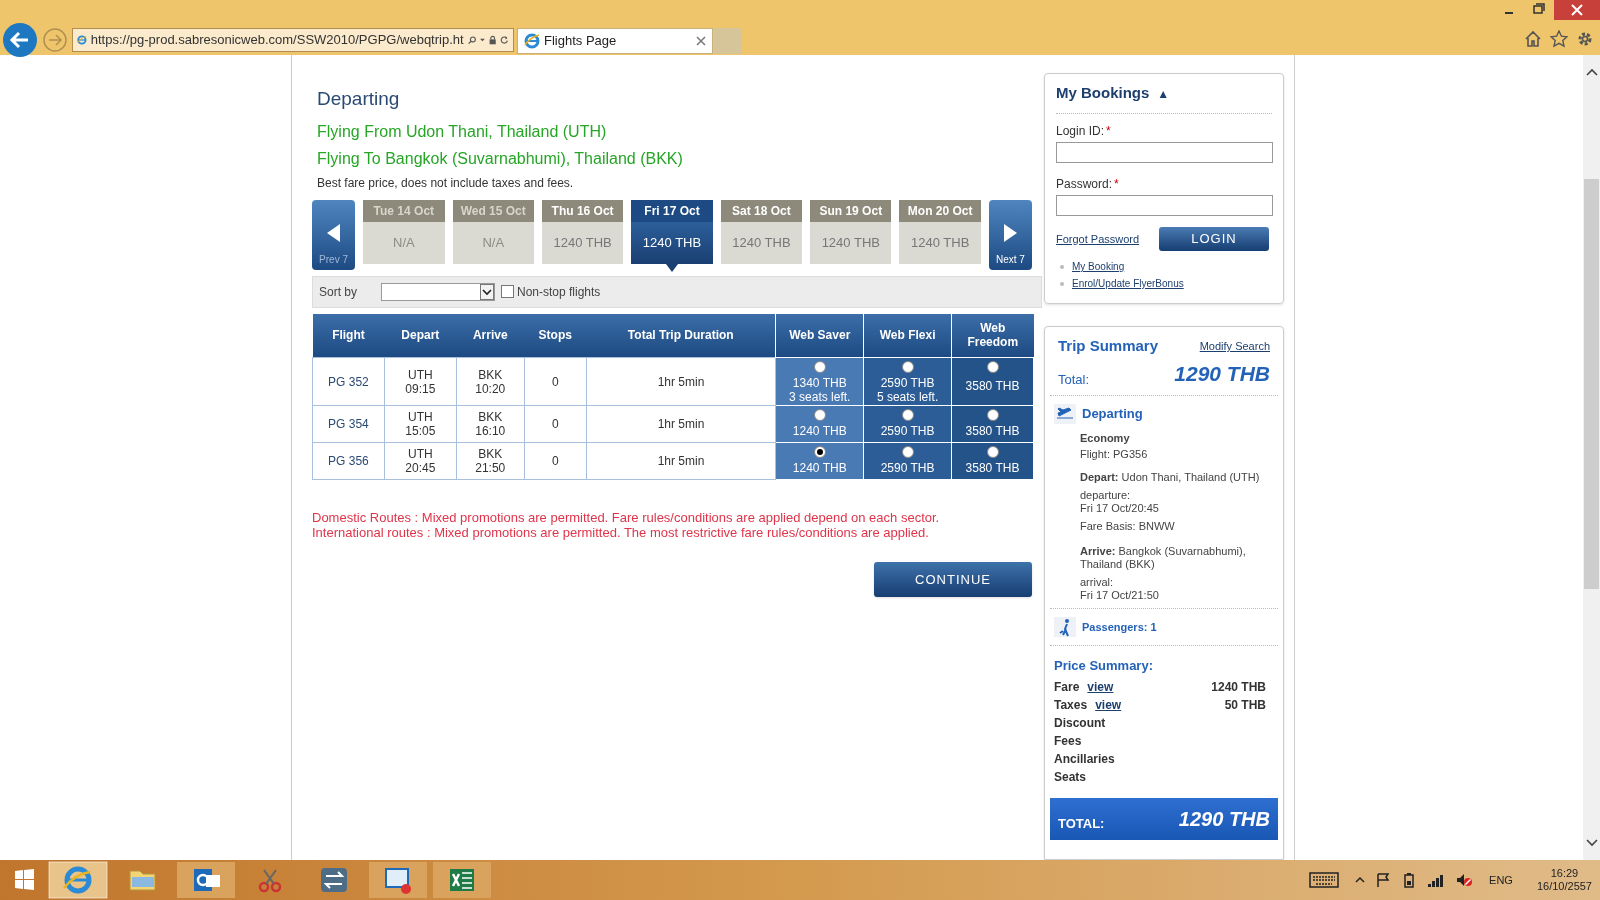 The height and width of the screenshot is (900, 1600). What do you see at coordinates (1103, 666) in the screenshot?
I see `section-title: Price Summary:` at bounding box center [1103, 666].